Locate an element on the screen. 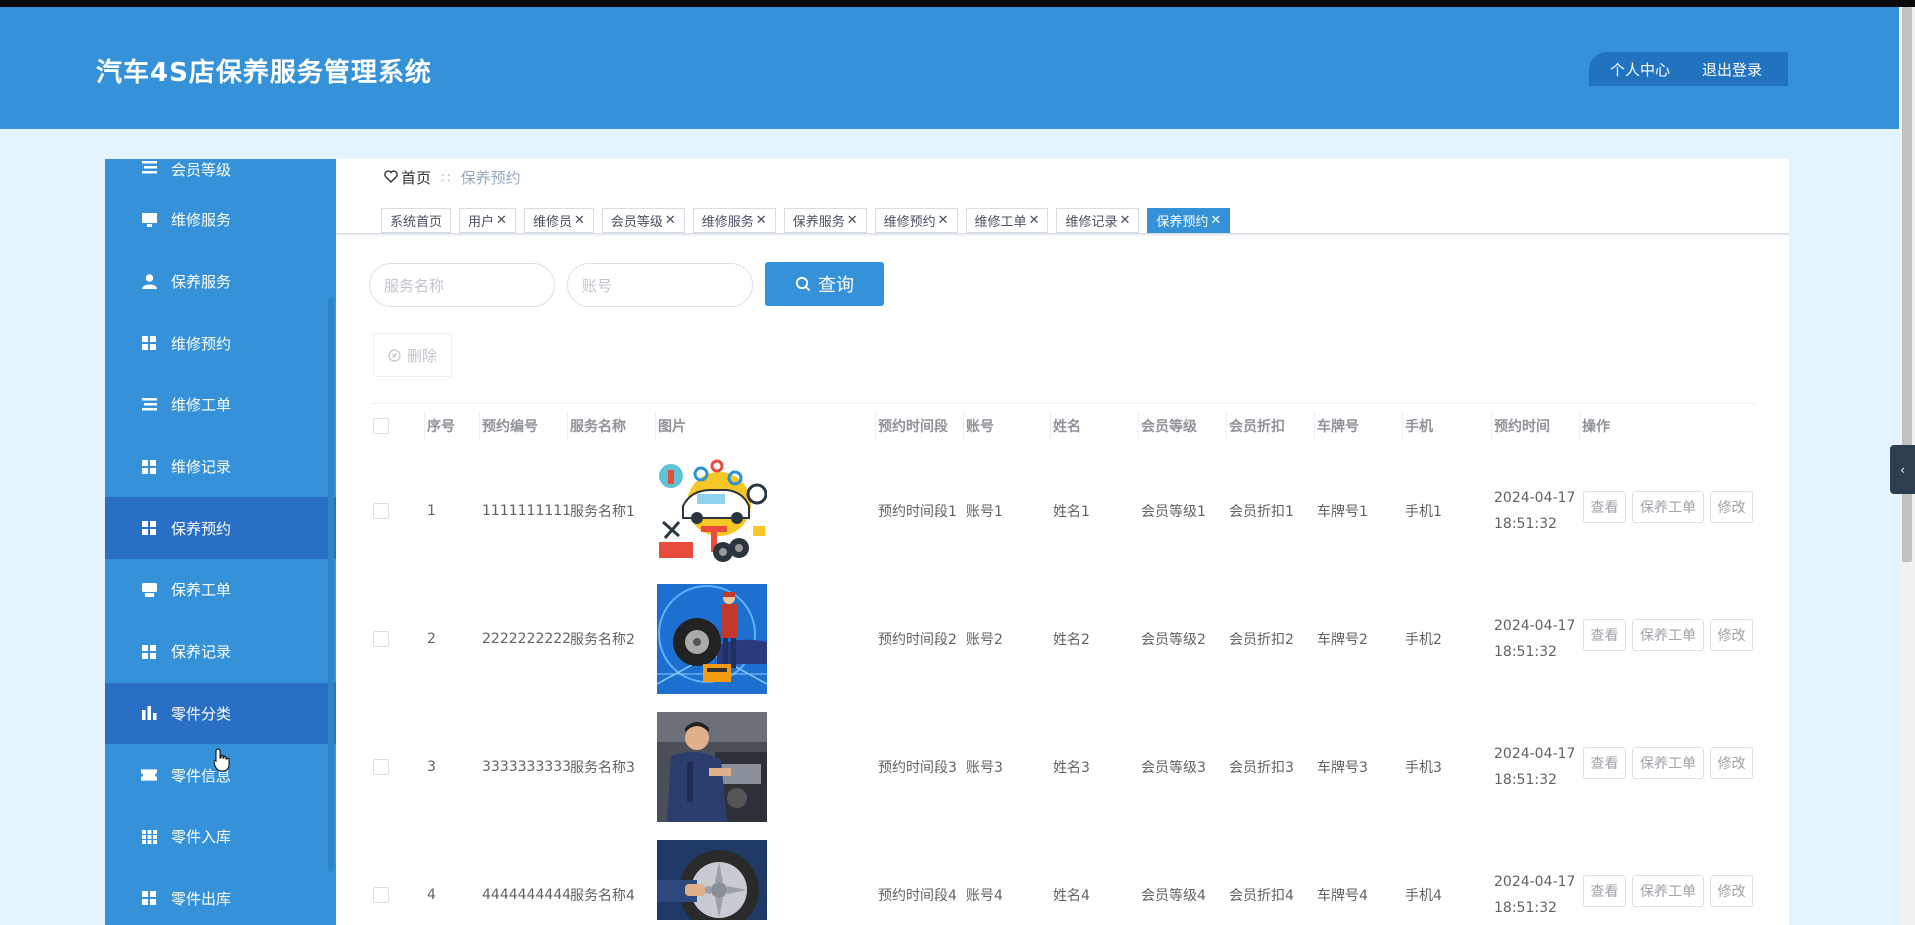 Image resolution: width=1915 pixels, height=925 pixels. sidebar-item-label: 保养预约 is located at coordinates (201, 528).